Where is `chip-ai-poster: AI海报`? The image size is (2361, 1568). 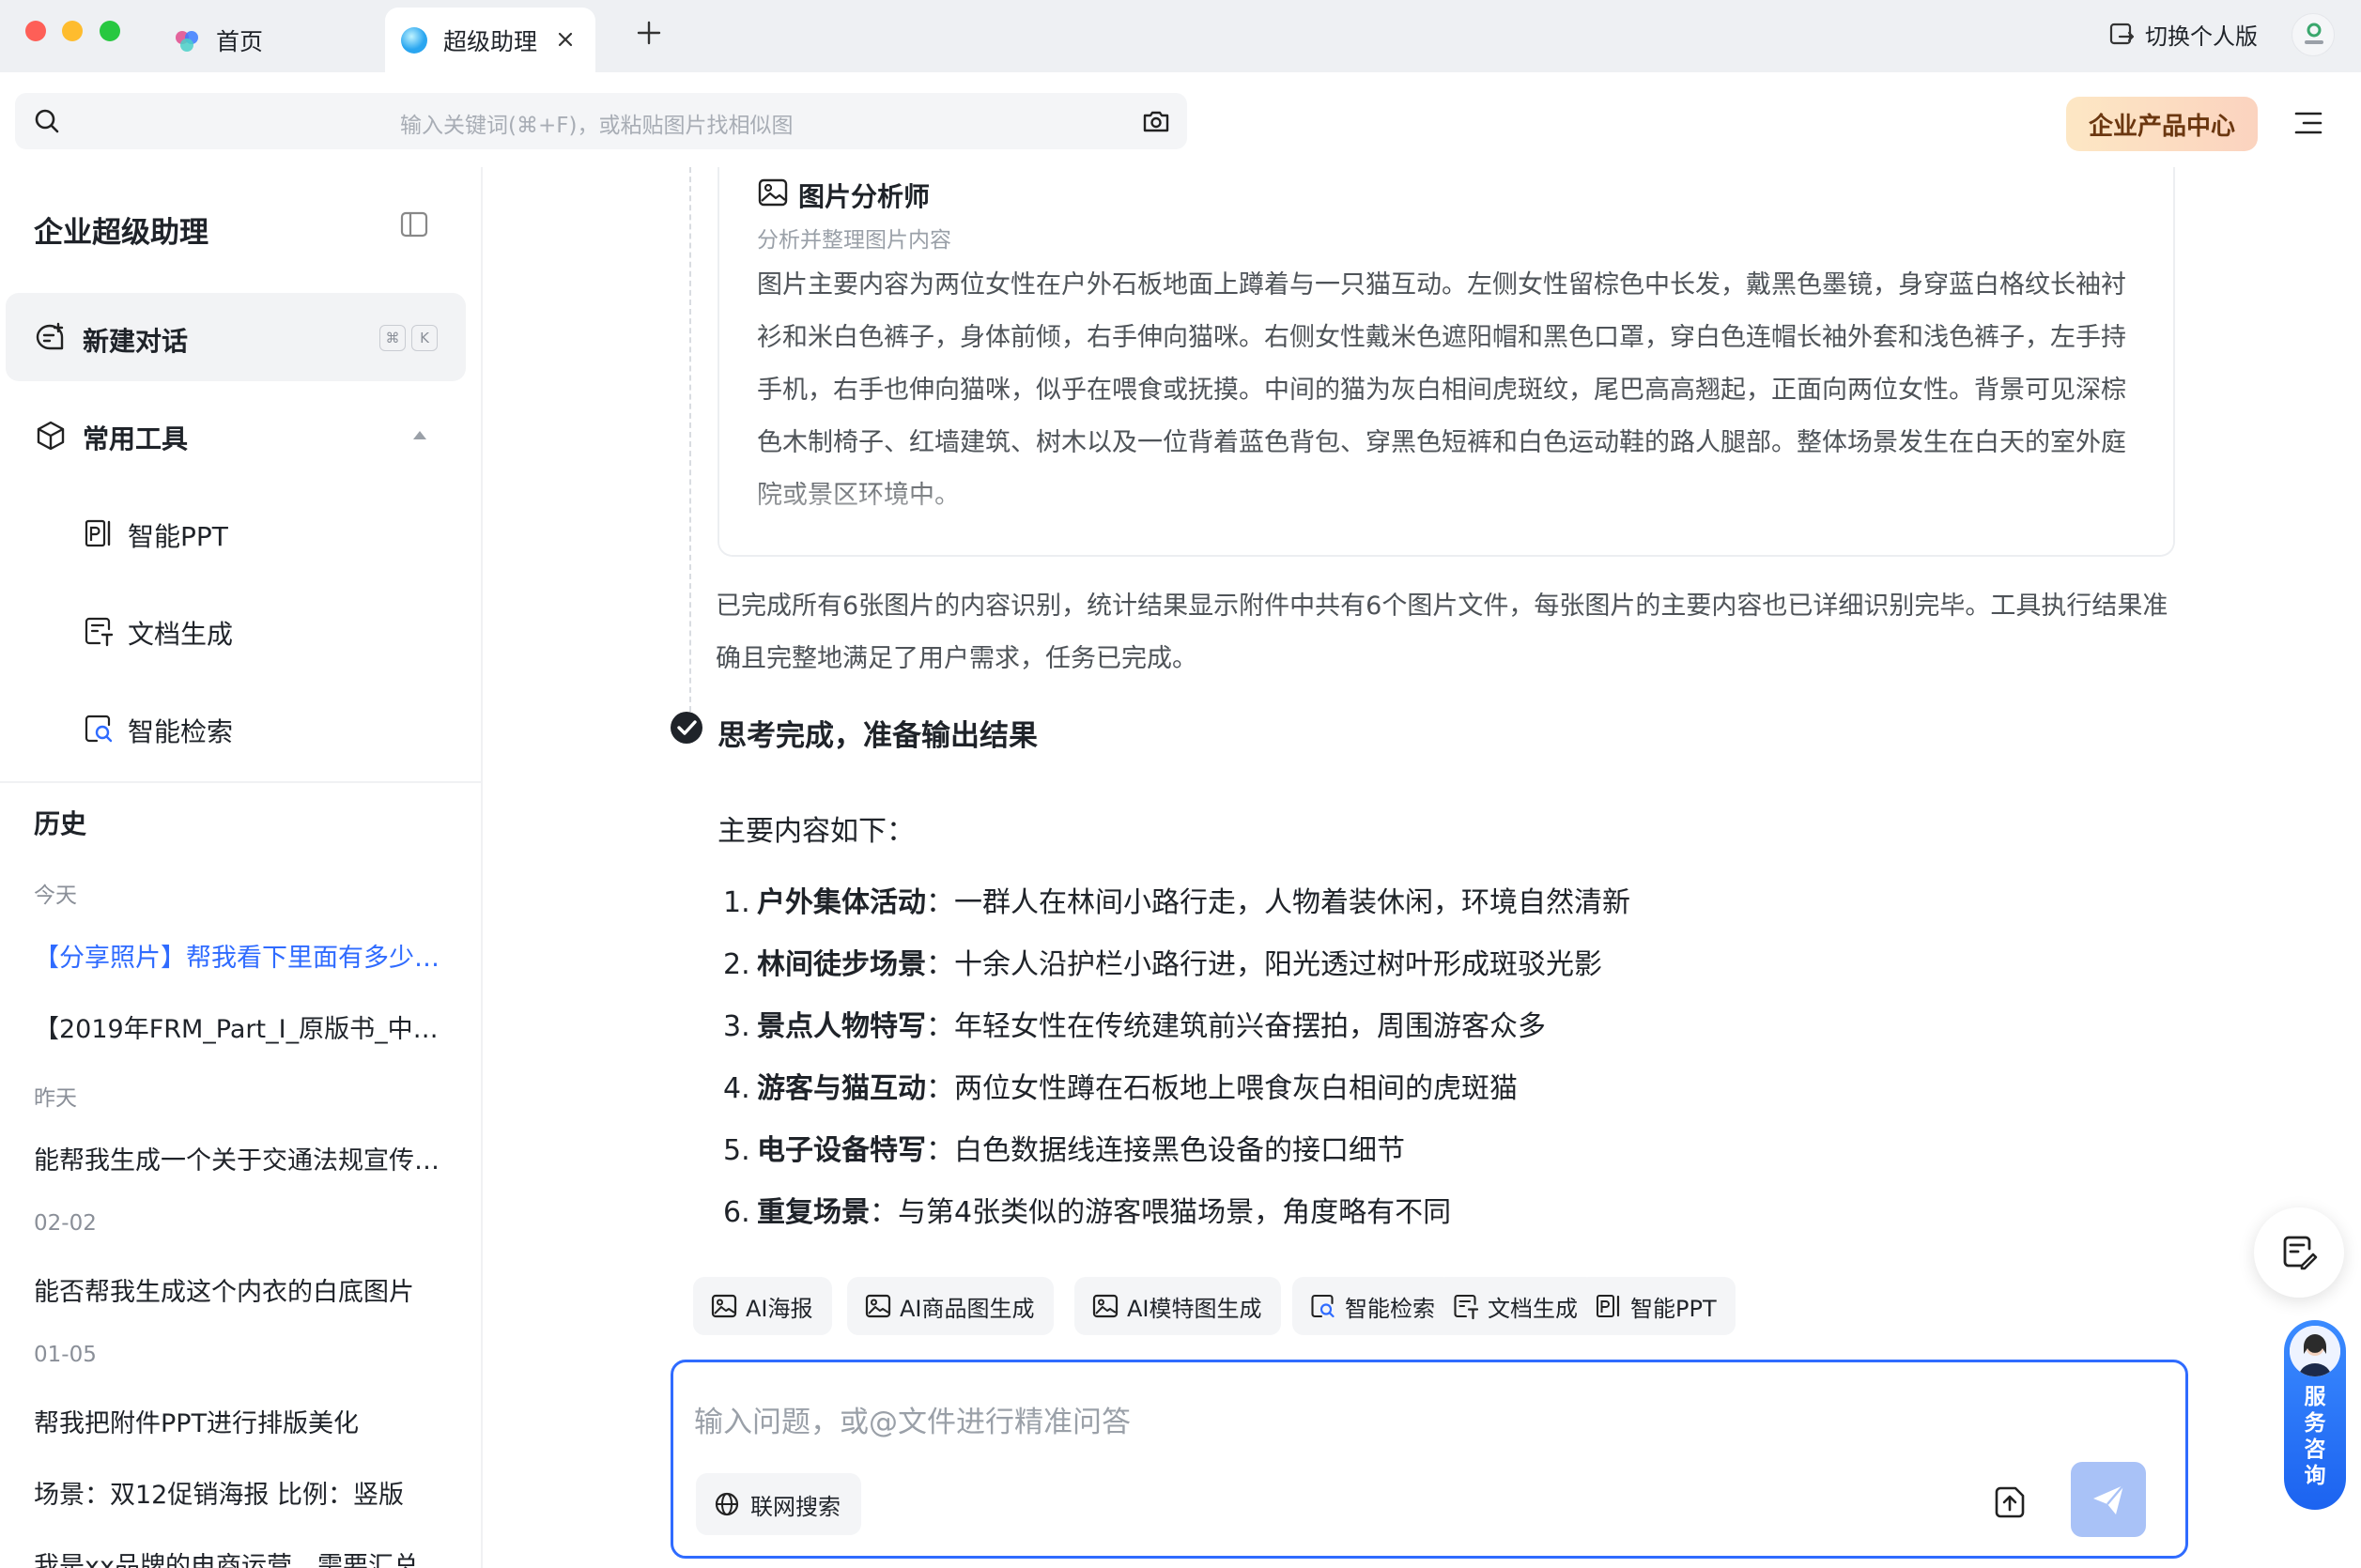 chip-ai-poster: AI海报 is located at coordinates (762, 1306).